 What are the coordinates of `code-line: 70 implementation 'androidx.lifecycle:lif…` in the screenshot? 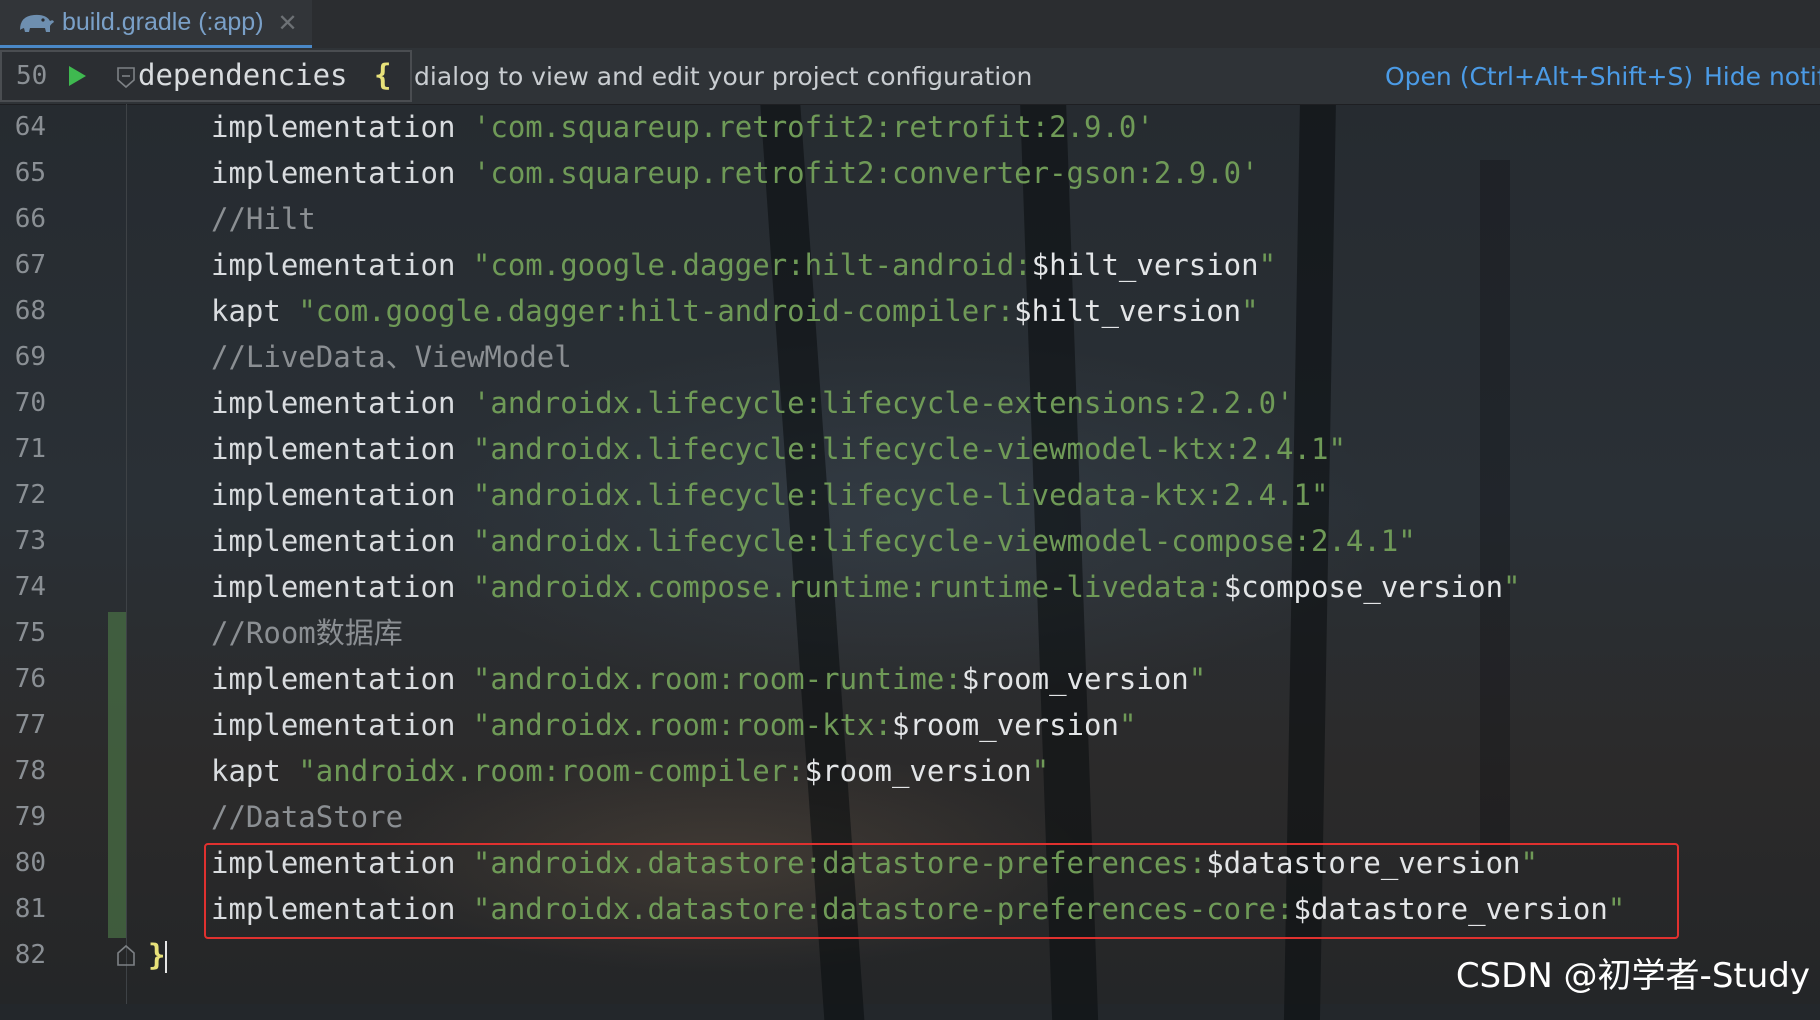 It's located at (910, 403).